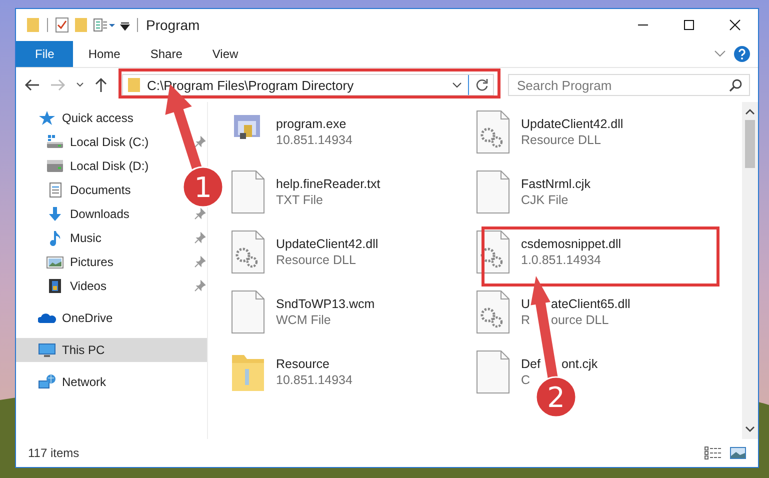 This screenshot has height=478, width=769. I want to click on star-icon, so click(47, 118).